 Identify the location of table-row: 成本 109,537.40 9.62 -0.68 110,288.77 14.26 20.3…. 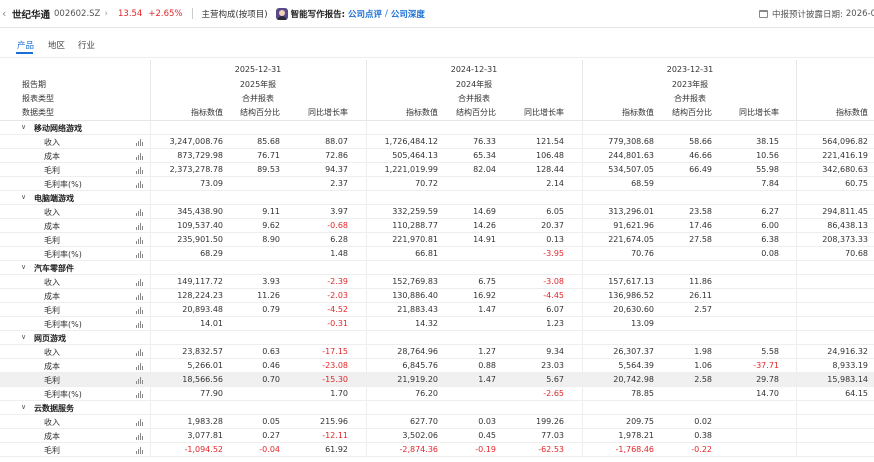
(437, 226).